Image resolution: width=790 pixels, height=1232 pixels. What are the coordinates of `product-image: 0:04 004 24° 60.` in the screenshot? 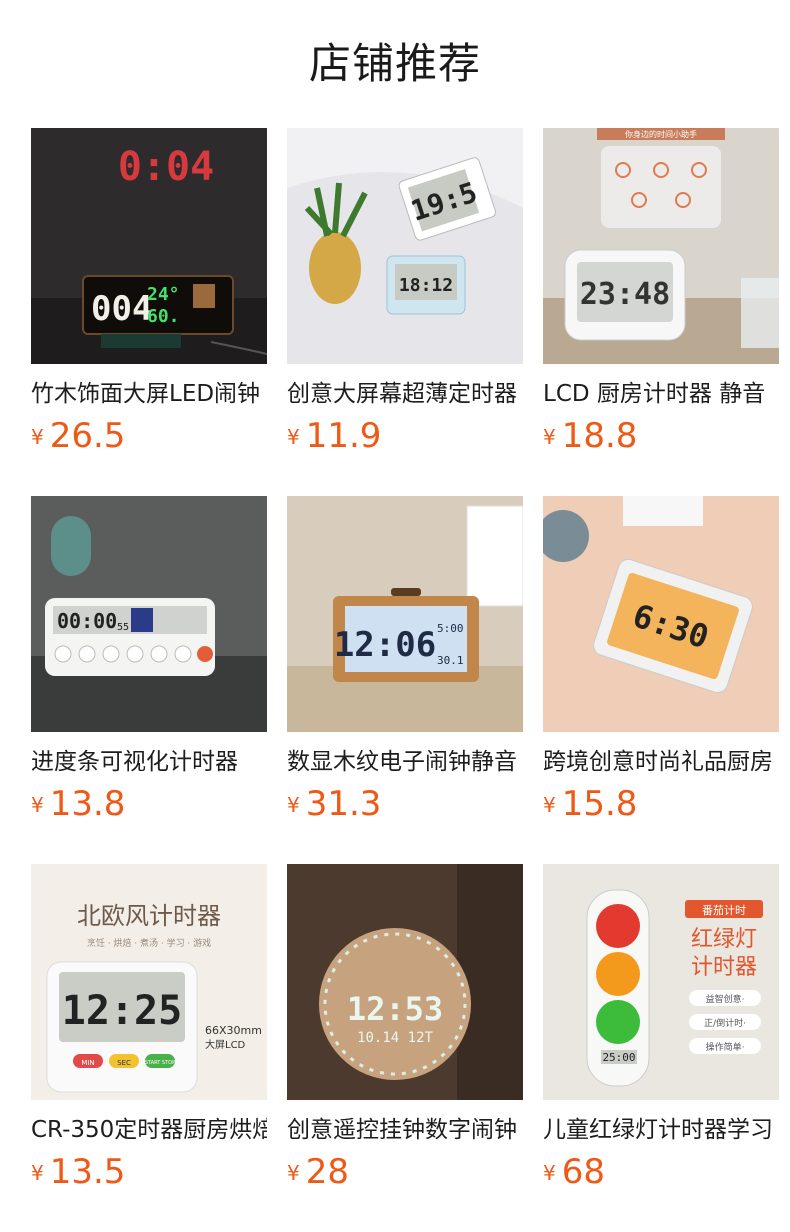 It's located at (149, 246).